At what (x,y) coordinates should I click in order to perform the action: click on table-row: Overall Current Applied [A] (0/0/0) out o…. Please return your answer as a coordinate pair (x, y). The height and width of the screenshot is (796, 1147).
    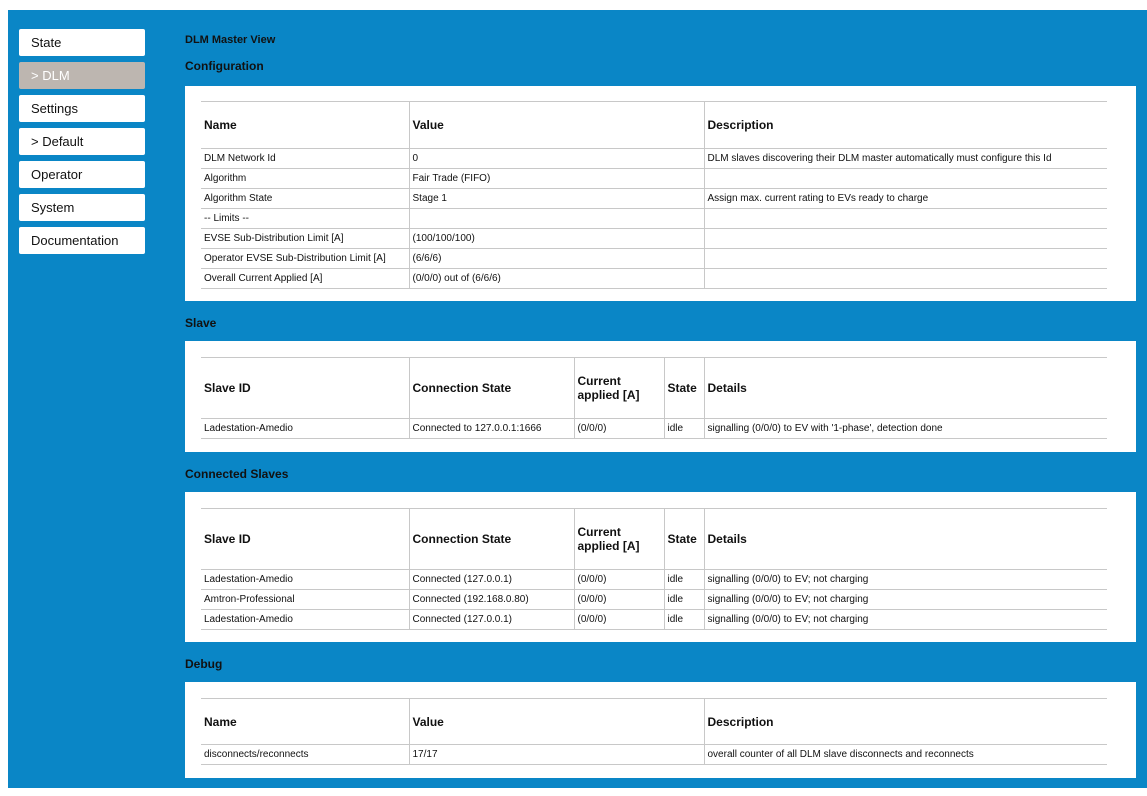
    Looking at the image, I should click on (654, 278).